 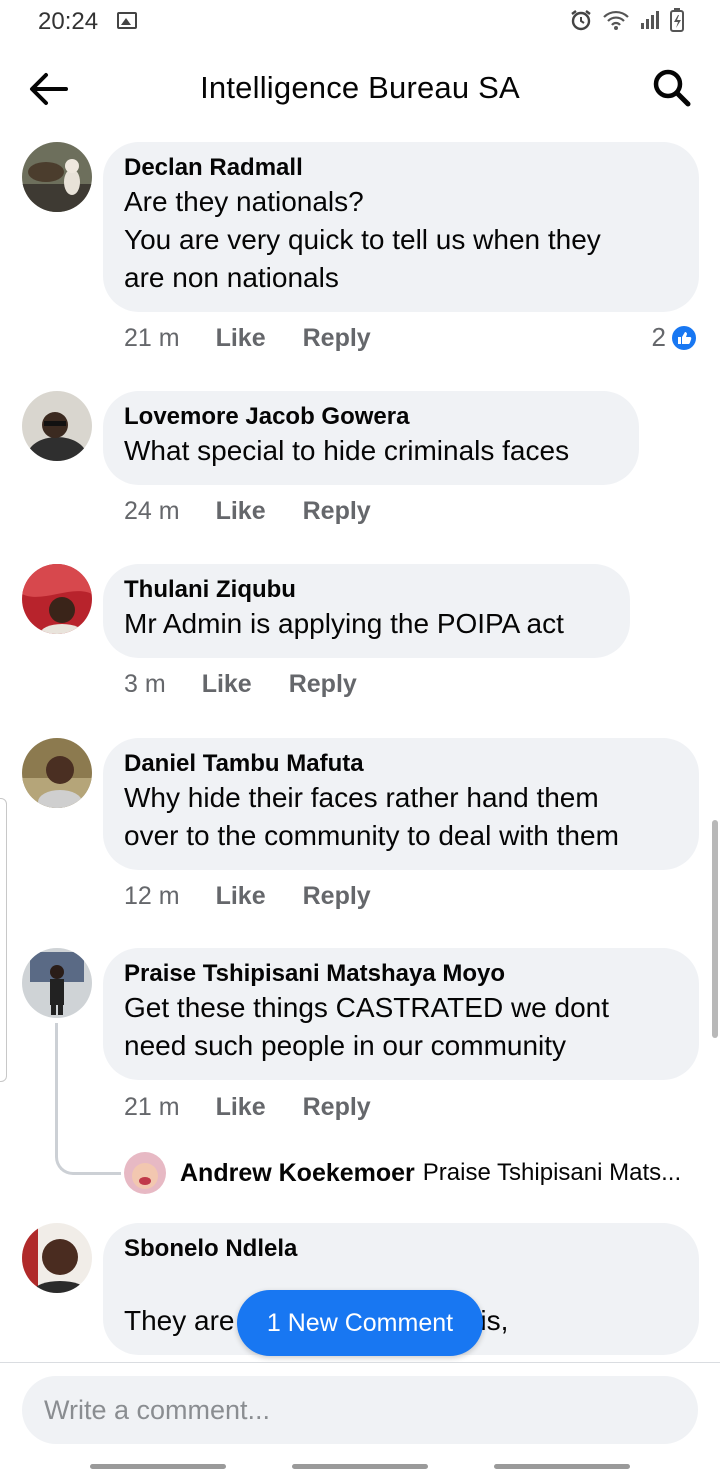 What do you see at coordinates (127, 20) in the screenshot?
I see `image-notification-icon` at bounding box center [127, 20].